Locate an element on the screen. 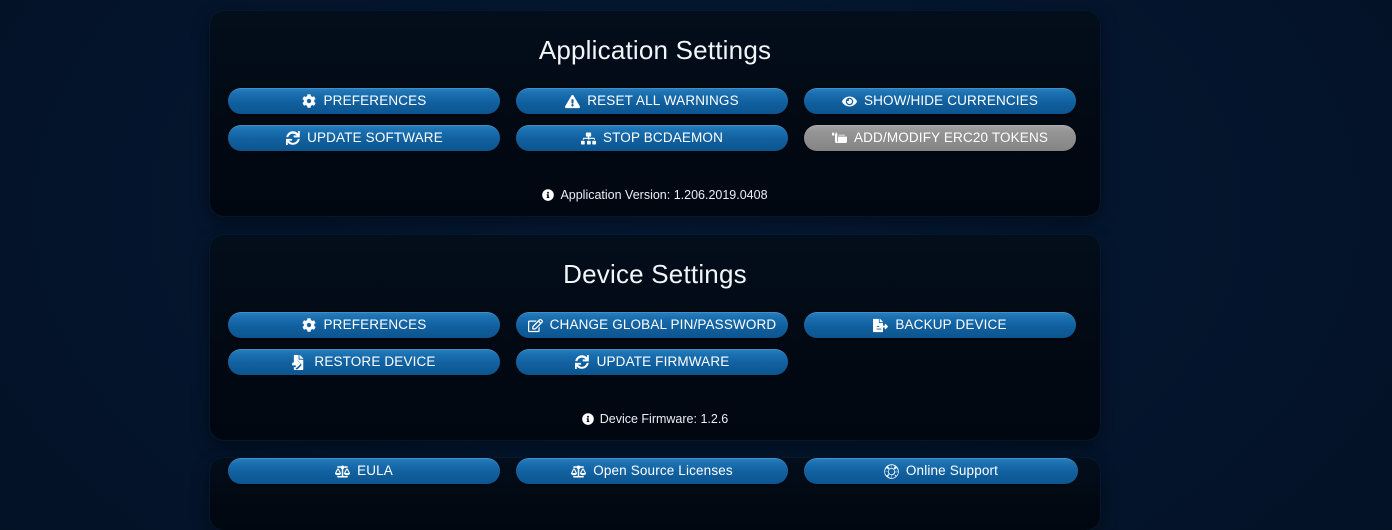 Image resolution: width=1392 pixels, height=530 pixels. button-label: STOP BCDAEMON is located at coordinates (663, 138).